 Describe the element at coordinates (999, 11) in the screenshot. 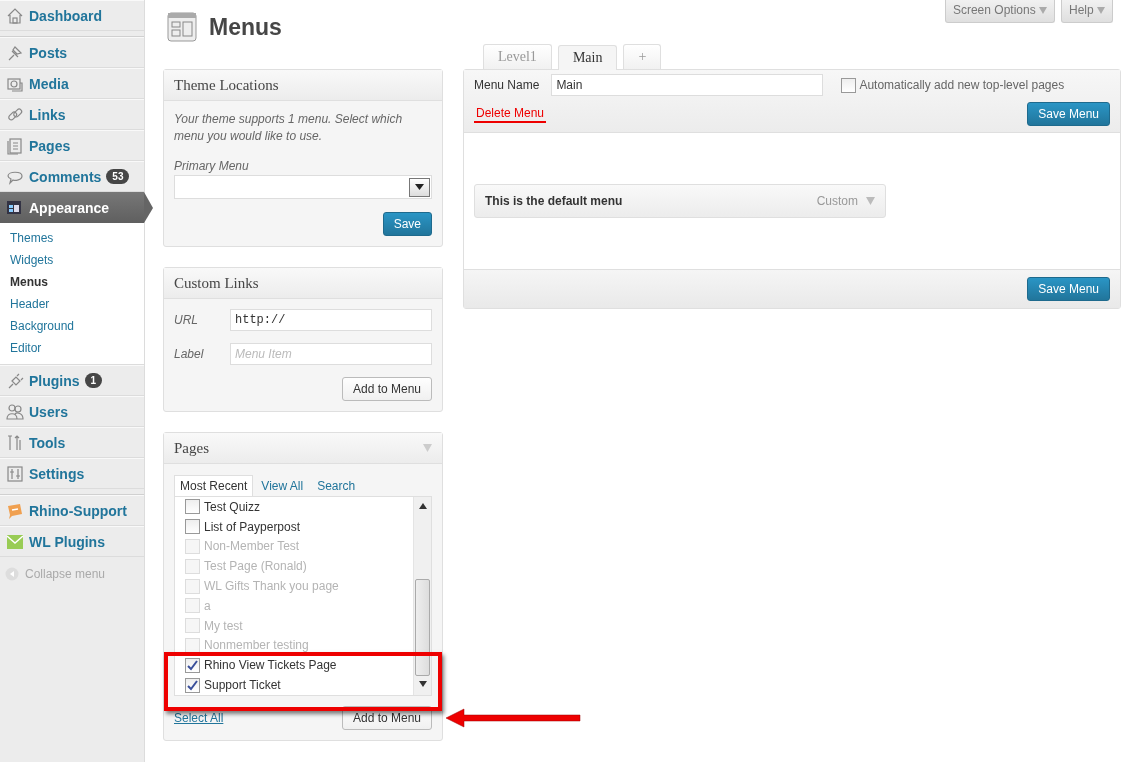

I see `dropdown-button: Screen Options` at that location.